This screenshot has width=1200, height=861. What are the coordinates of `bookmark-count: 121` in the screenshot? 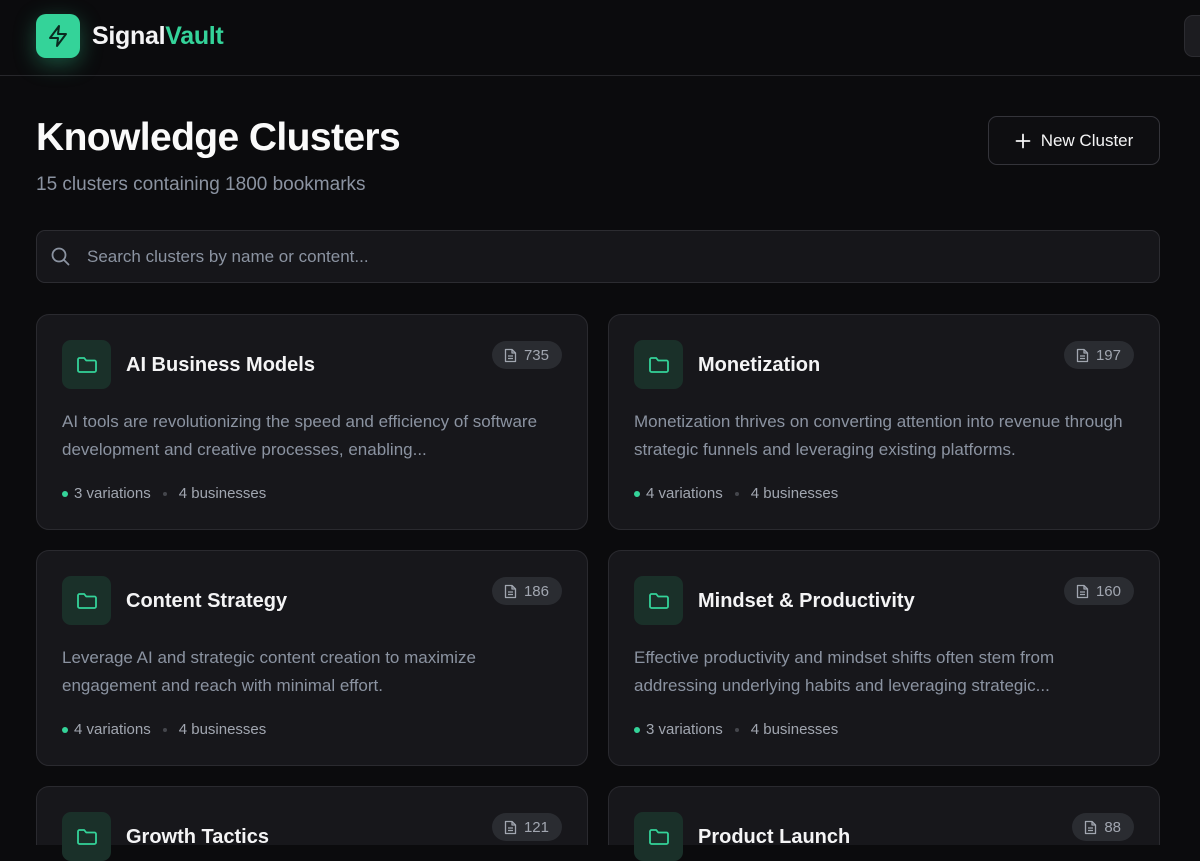 It's located at (536, 827).